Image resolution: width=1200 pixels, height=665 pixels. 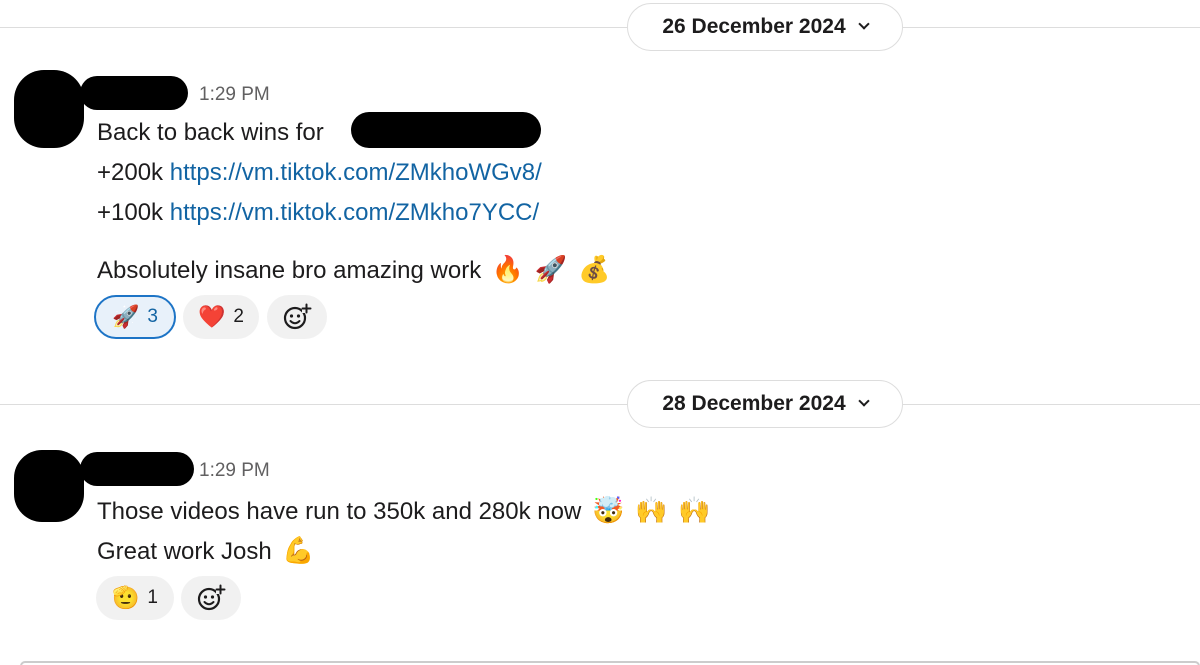 I want to click on message-composer, so click(x=610, y=663).